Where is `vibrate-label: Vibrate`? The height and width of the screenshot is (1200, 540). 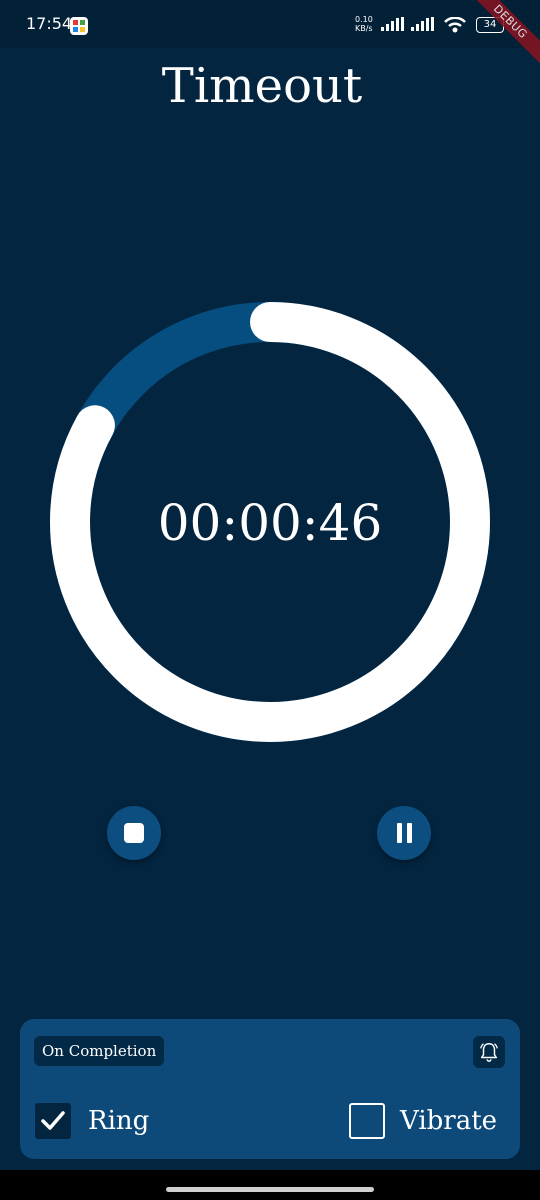 vibrate-label: Vibrate is located at coordinates (448, 1121).